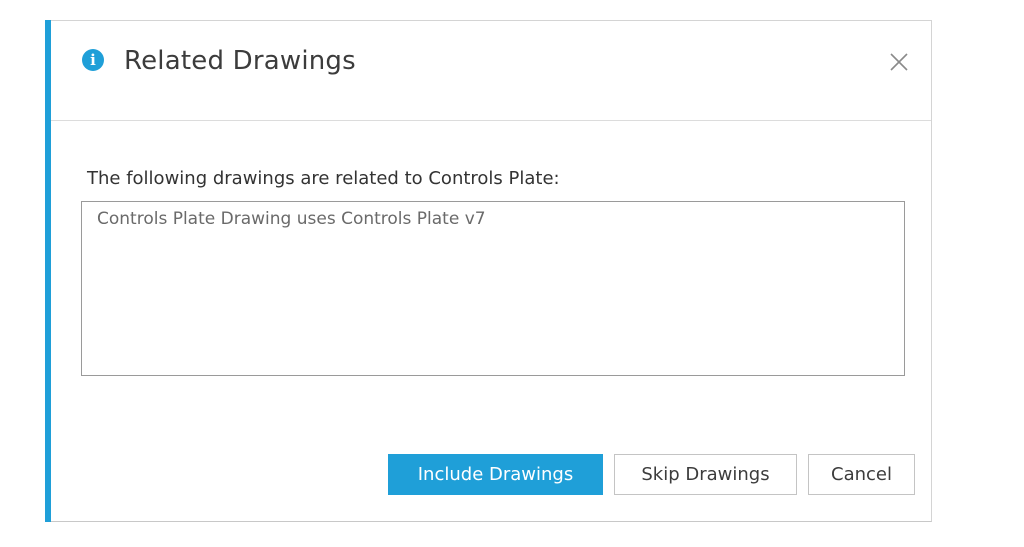 Image resolution: width=1024 pixels, height=547 pixels. Describe the element at coordinates (705, 474) in the screenshot. I see `skip-drawings-button: Skip Drawings` at that location.